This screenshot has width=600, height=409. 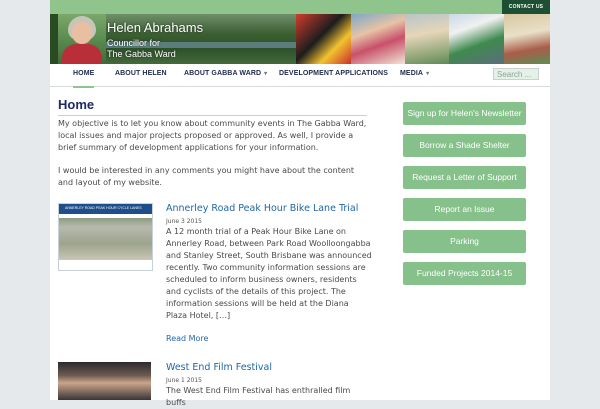 I want to click on post-date: June 1 2015, so click(x=184, y=380).